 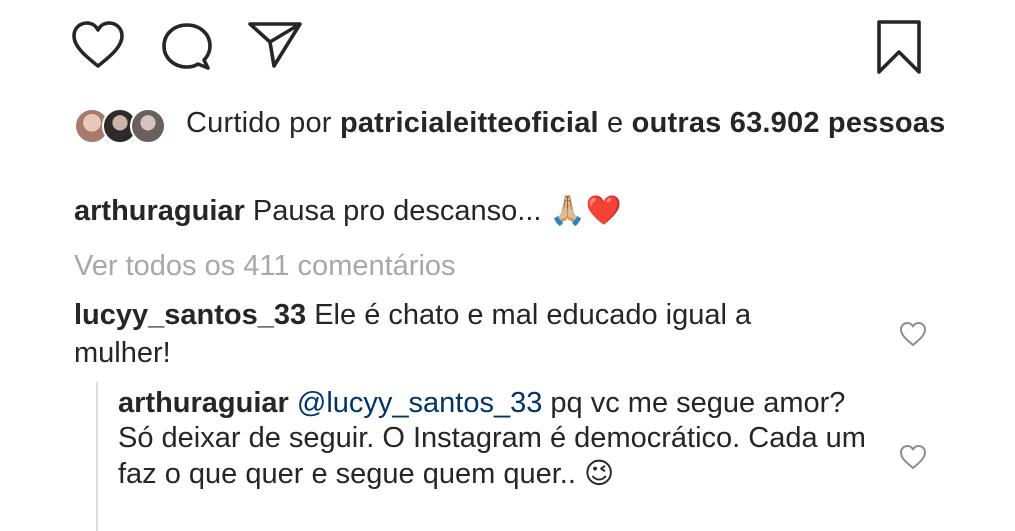 I want to click on comment-icon, so click(x=187, y=47).